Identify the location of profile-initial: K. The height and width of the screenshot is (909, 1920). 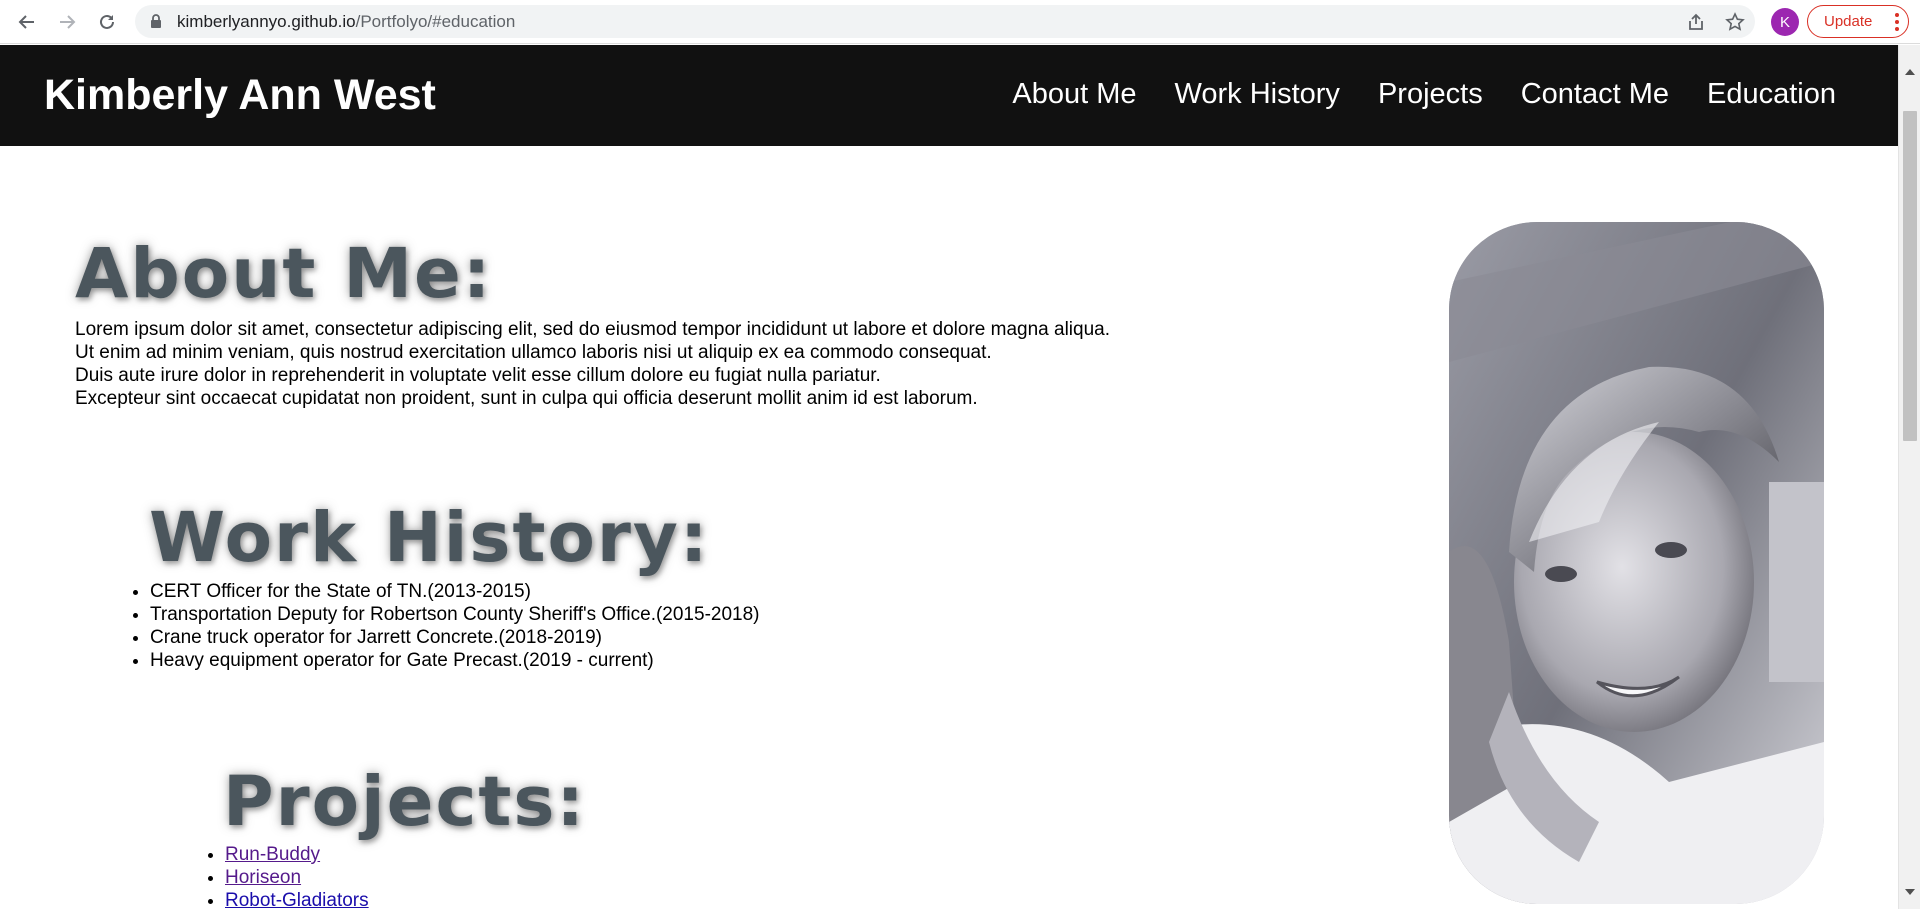
(1784, 22).